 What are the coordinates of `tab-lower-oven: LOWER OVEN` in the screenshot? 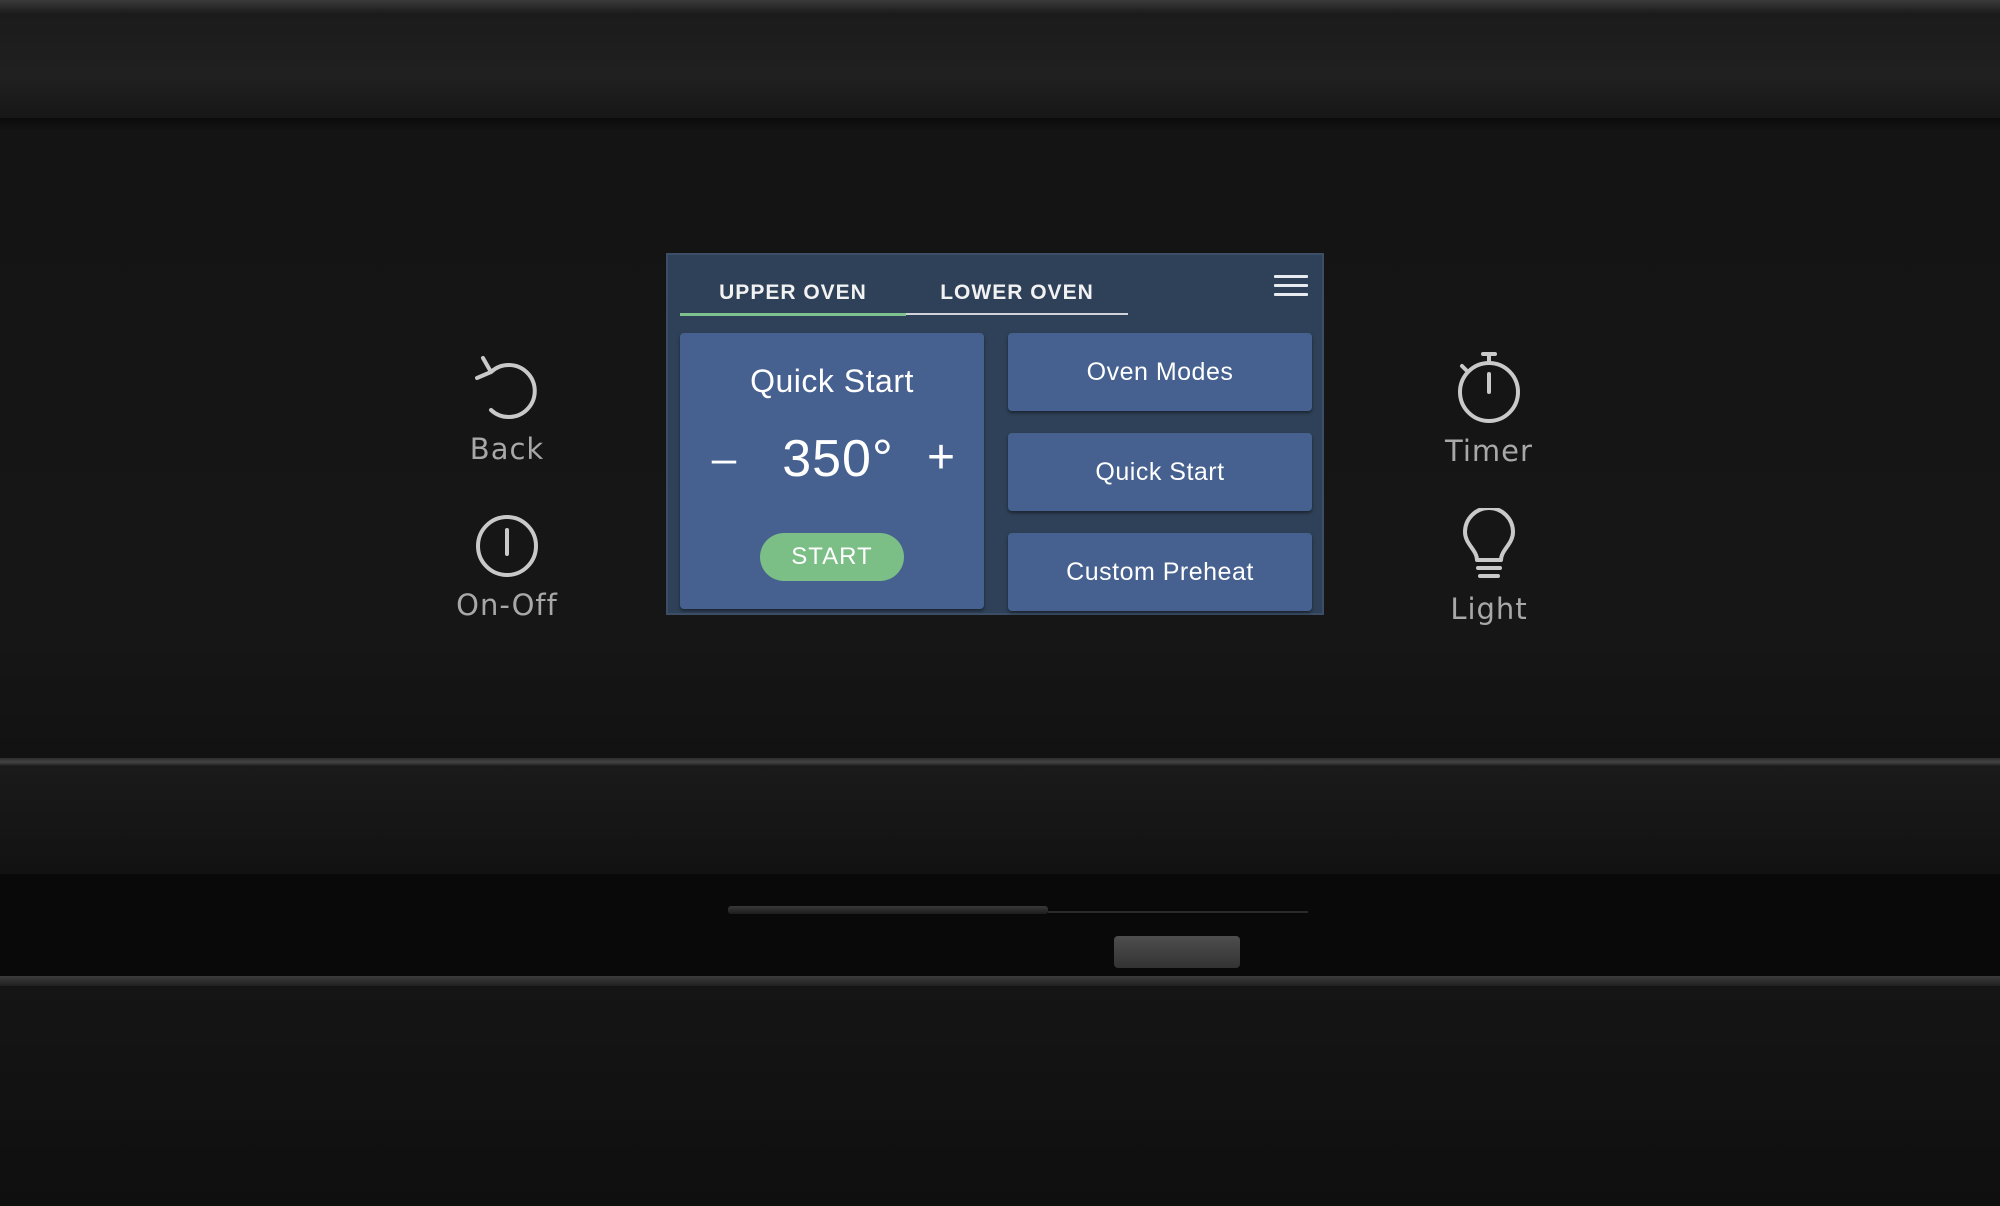 It's located at (1017, 294).